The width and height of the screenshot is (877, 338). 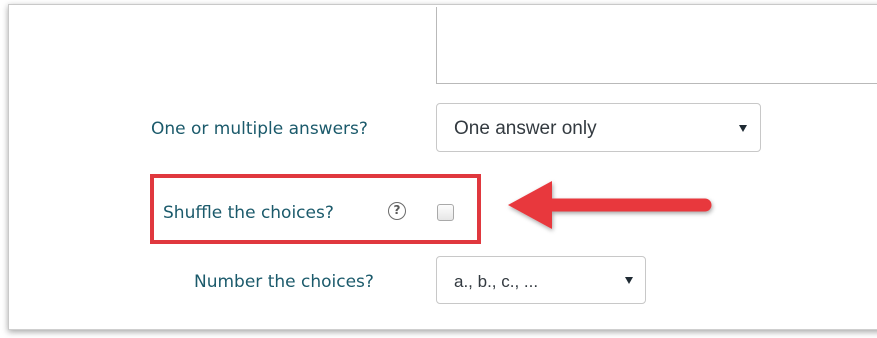 What do you see at coordinates (284, 282) in the screenshot?
I see `numbering-label: Number the choices?` at bounding box center [284, 282].